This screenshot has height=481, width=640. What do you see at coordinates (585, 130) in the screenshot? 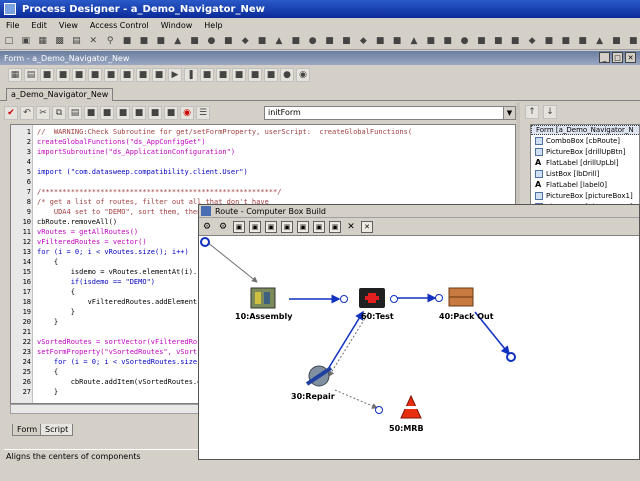
I see `tree-selected-item: Form [a_Demo_Navigator_N` at bounding box center [585, 130].